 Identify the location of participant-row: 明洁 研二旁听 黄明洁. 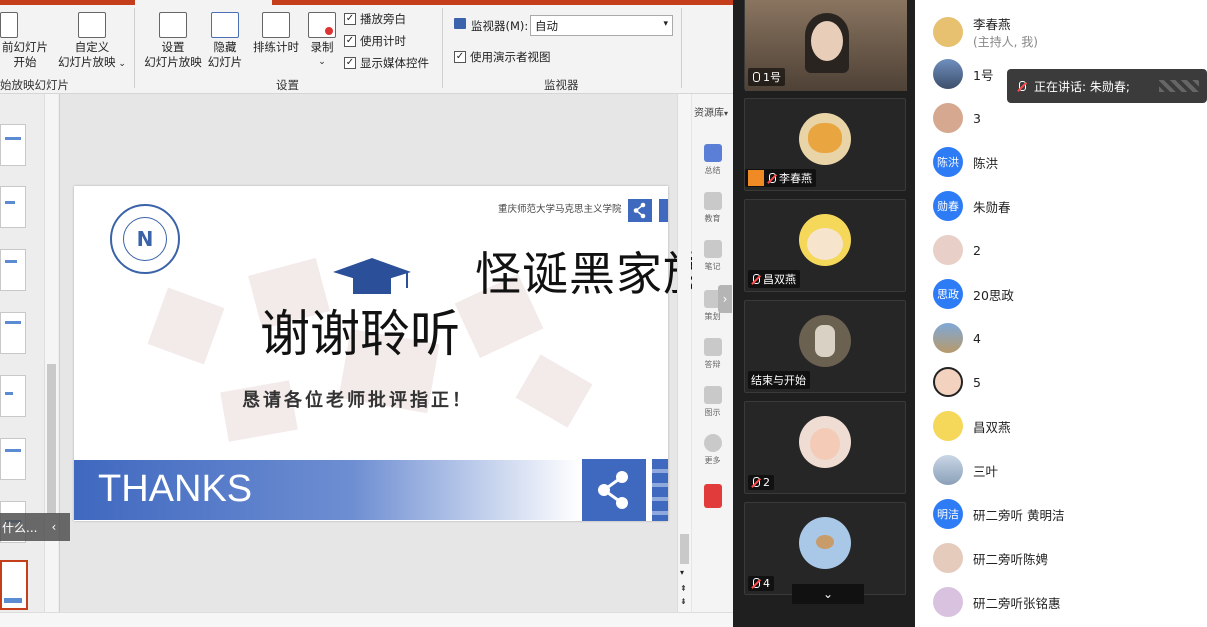
(998, 514).